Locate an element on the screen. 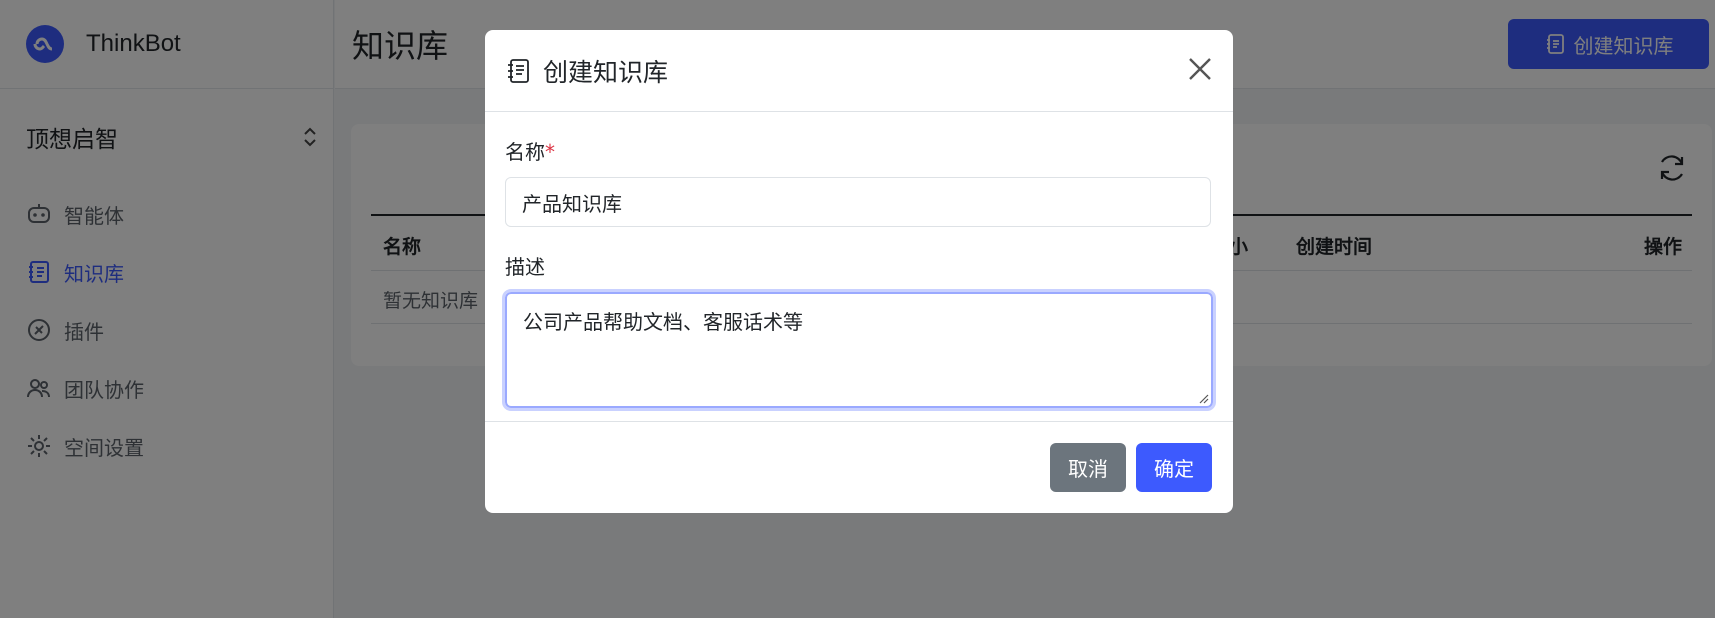  confirm-button: 确定 is located at coordinates (1174, 467).